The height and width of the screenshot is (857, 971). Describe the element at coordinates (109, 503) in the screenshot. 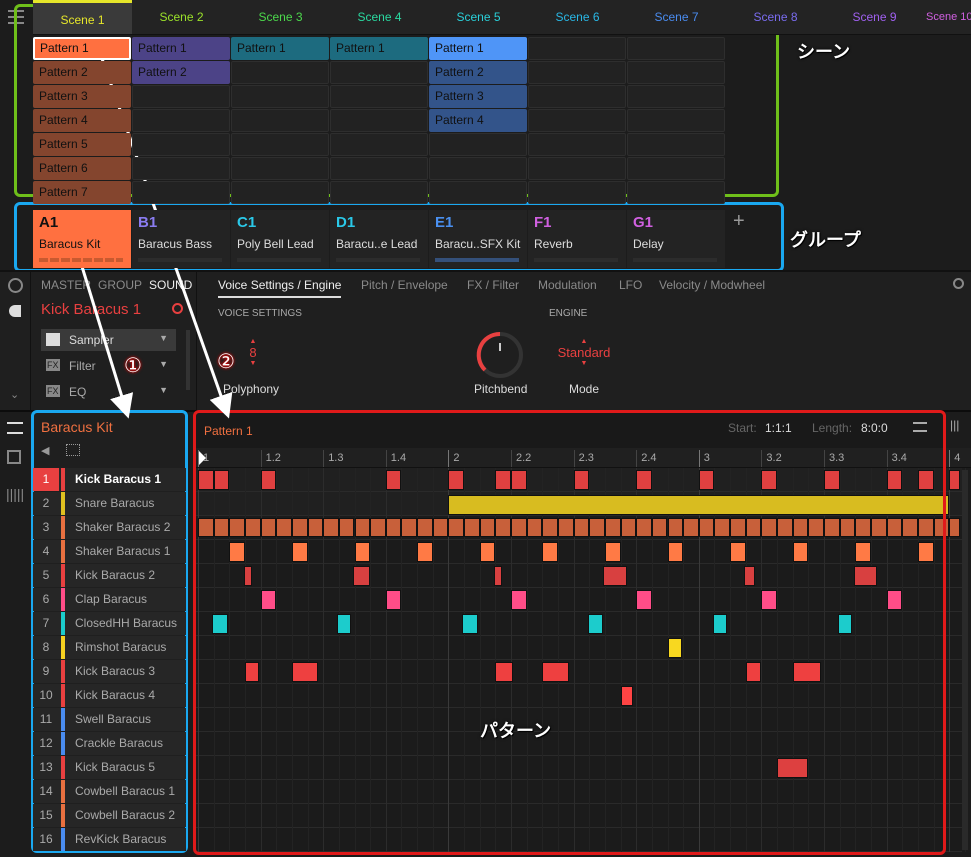

I see `sound-row: 2 Snare Baracus` at that location.